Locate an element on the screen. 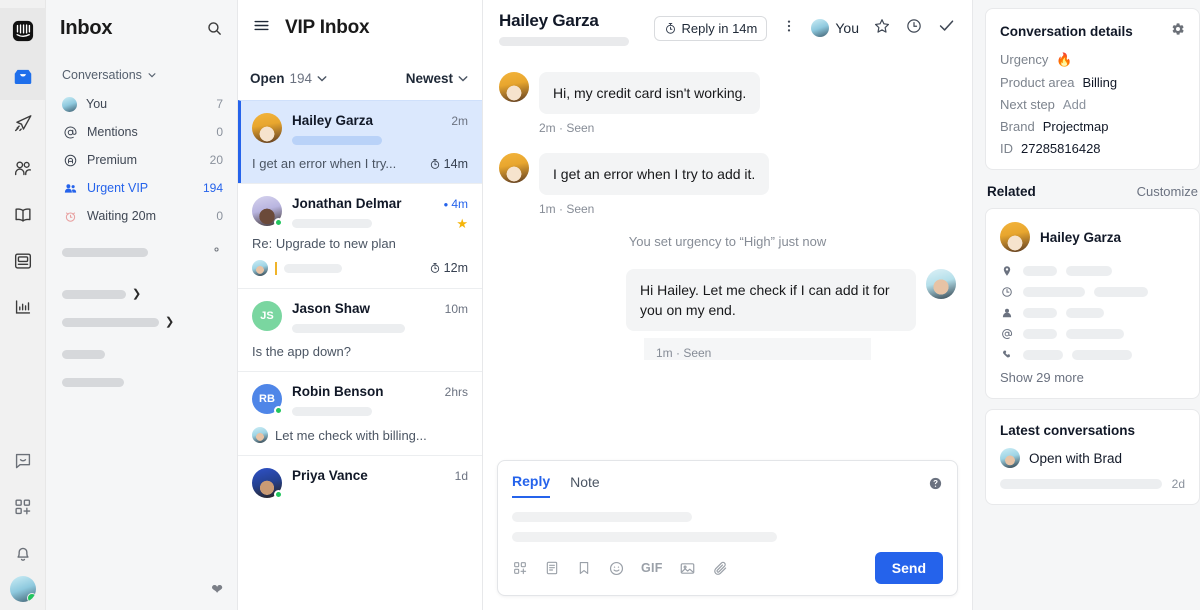 The image size is (1200, 610). person-icon is located at coordinates (1007, 313).